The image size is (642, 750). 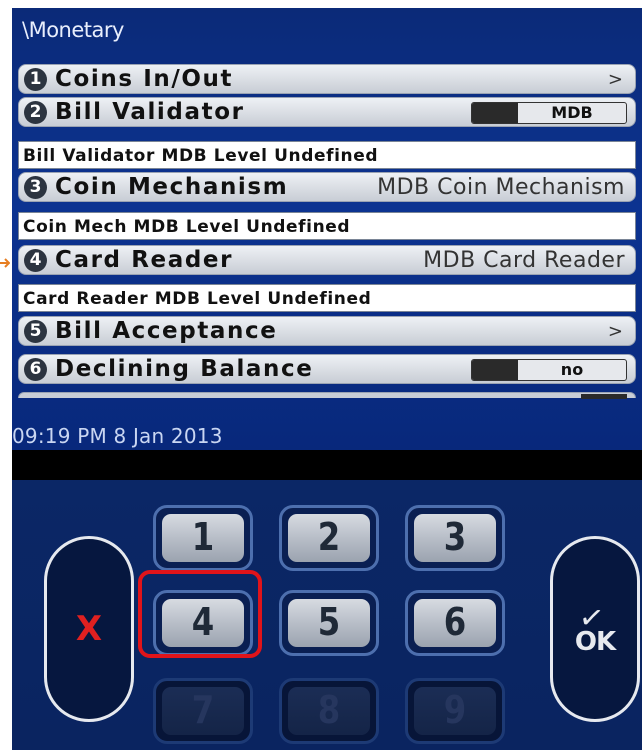 What do you see at coordinates (549, 370) in the screenshot?
I see `declining-balance-toggle: no` at bounding box center [549, 370].